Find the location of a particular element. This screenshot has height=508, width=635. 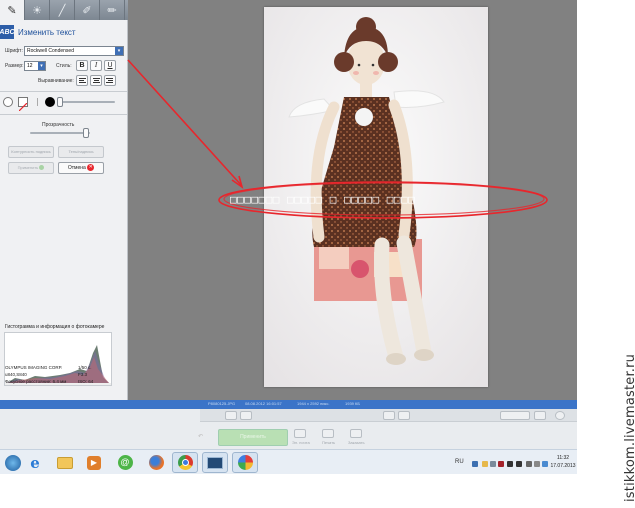

histogram-graph is located at coordinates (58, 359).